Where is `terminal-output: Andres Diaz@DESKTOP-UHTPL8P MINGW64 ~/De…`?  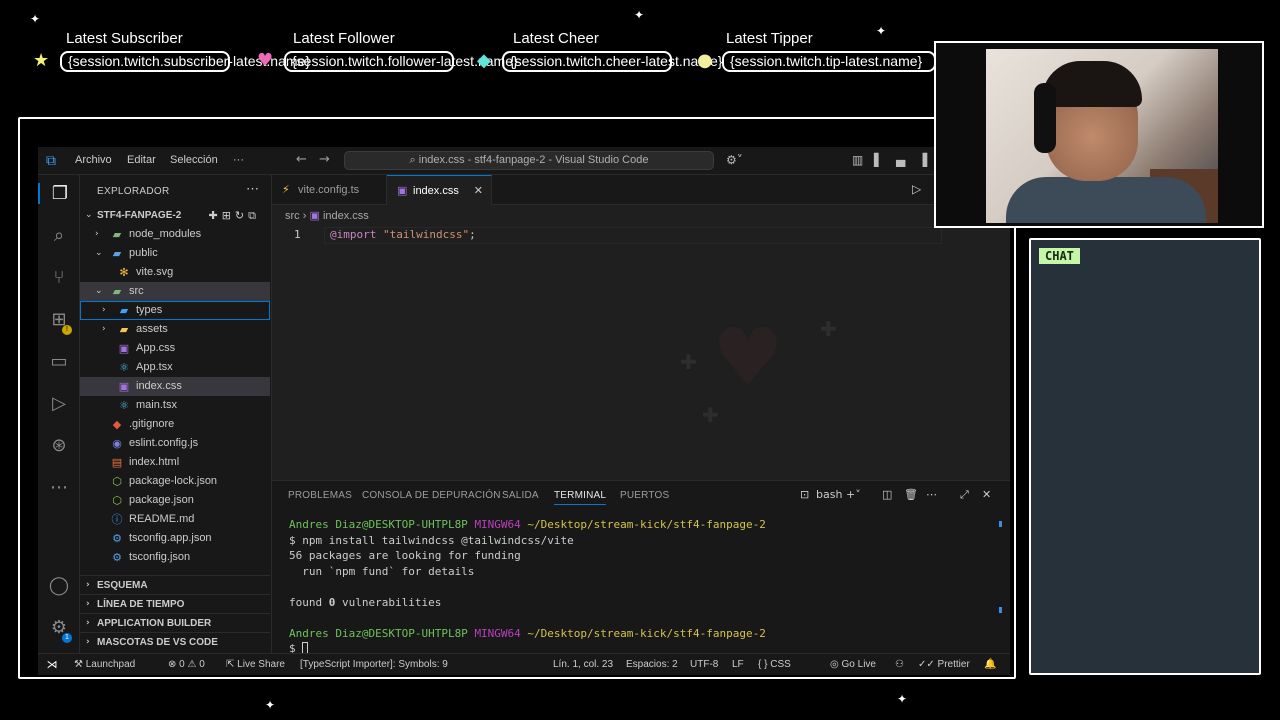 terminal-output: Andres Diaz@DESKTOP-UHTPL8P MINGW64 ~/De… is located at coordinates (527, 587).